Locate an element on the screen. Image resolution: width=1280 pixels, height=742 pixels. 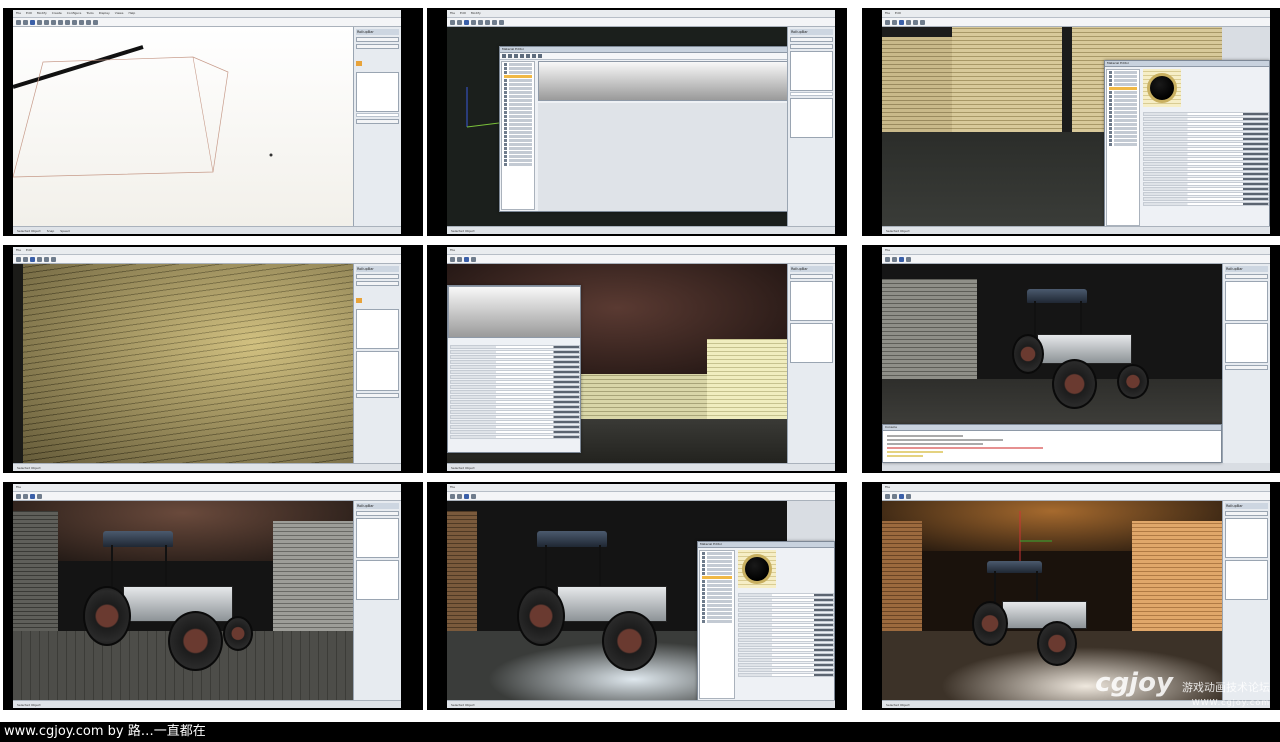
rollup-field is located at coordinates (377, 115).